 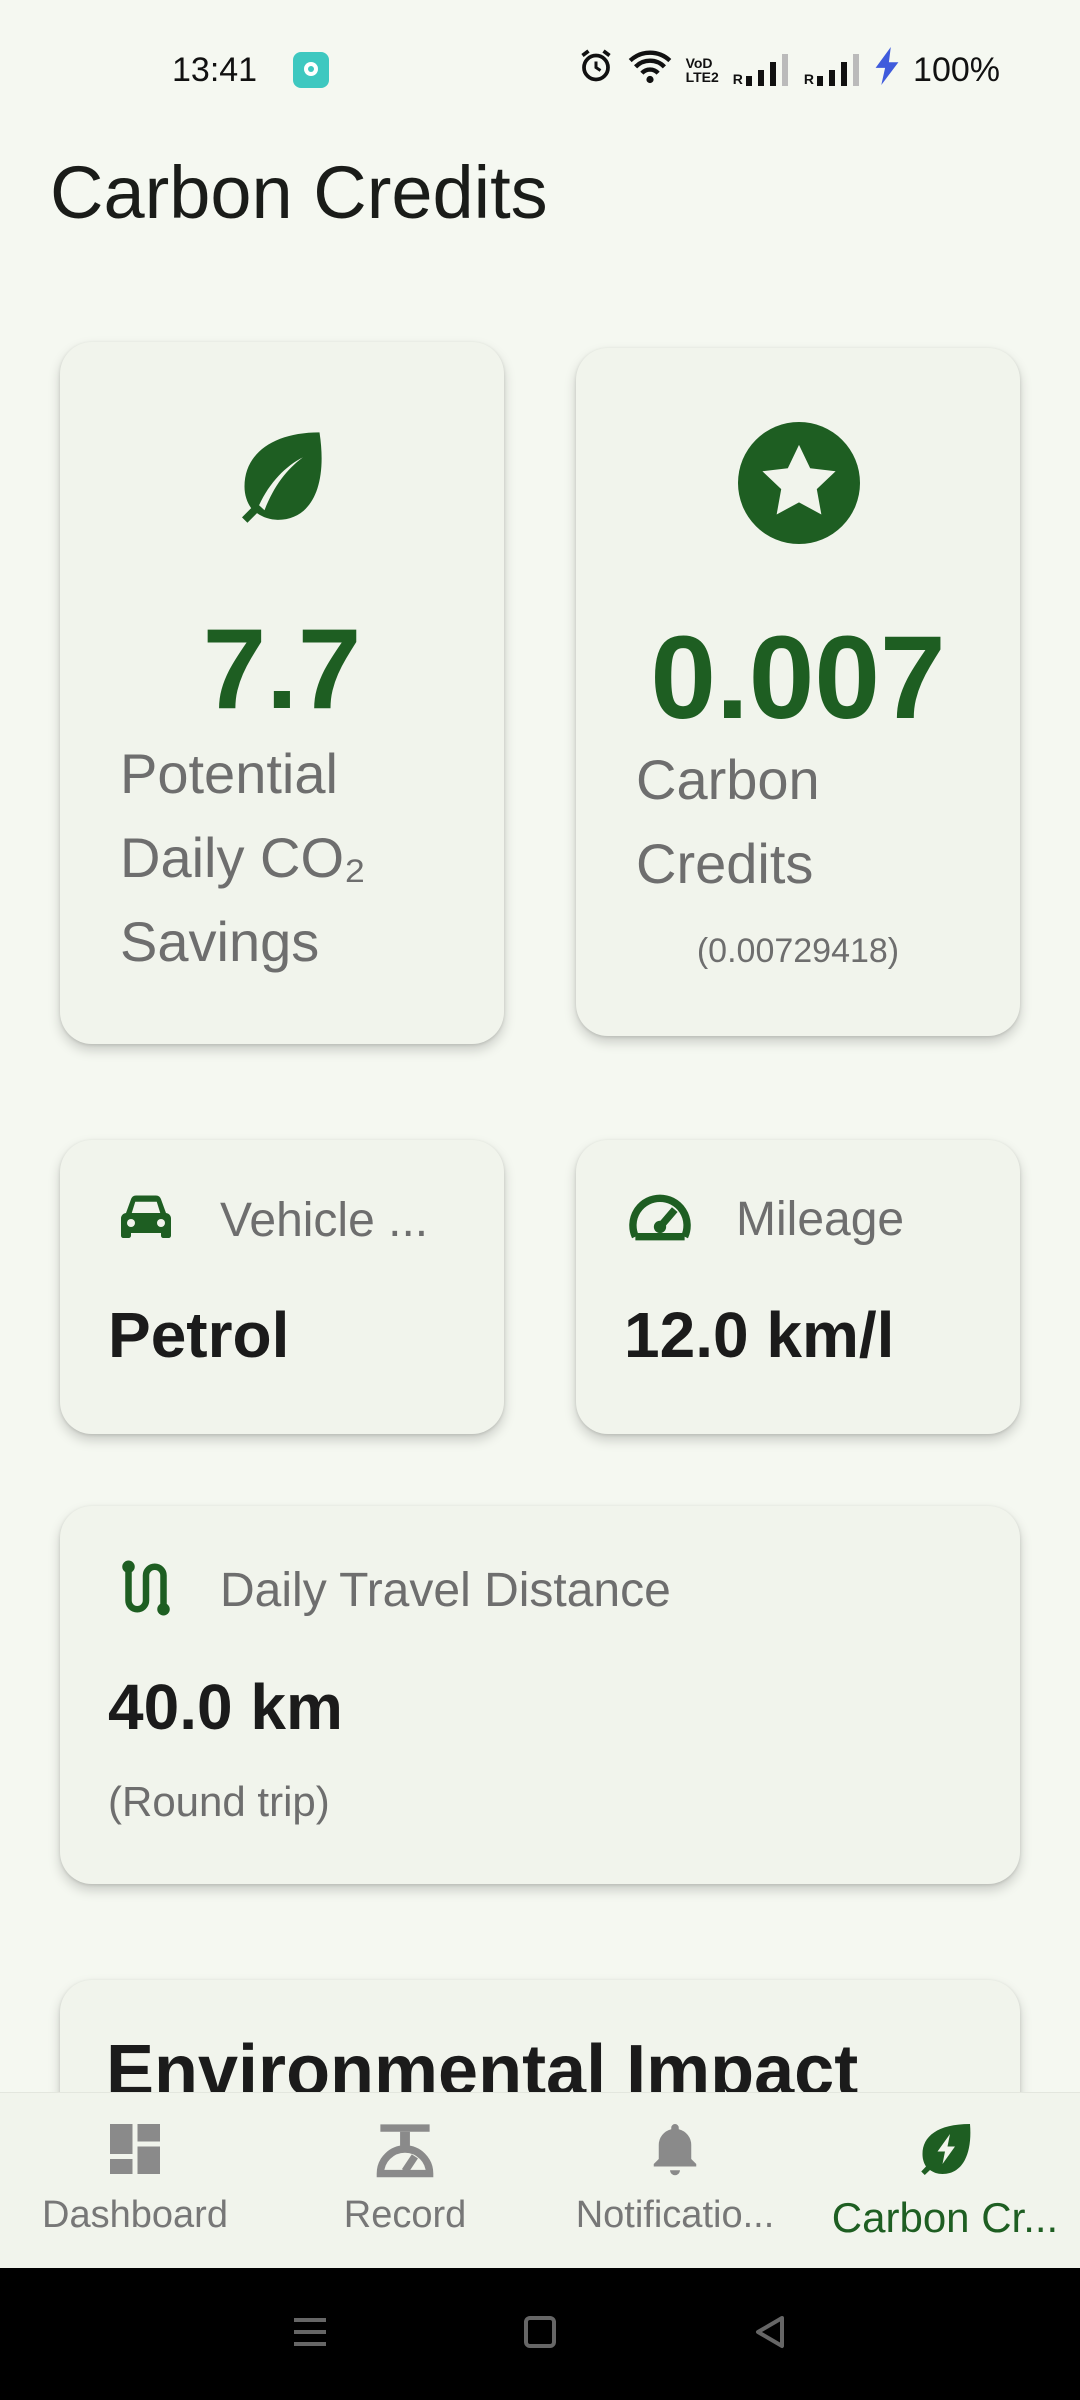 What do you see at coordinates (243, 857) in the screenshot?
I see `co2-savings-label: Potential Daily CO₂ Savings` at bounding box center [243, 857].